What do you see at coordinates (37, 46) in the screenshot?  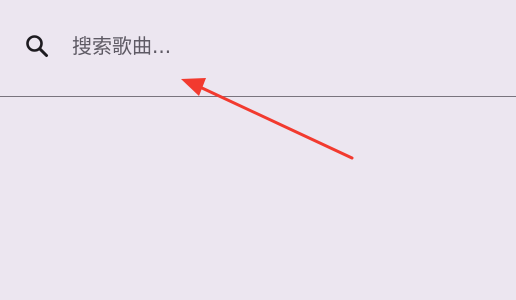 I see `search-icon` at bounding box center [37, 46].